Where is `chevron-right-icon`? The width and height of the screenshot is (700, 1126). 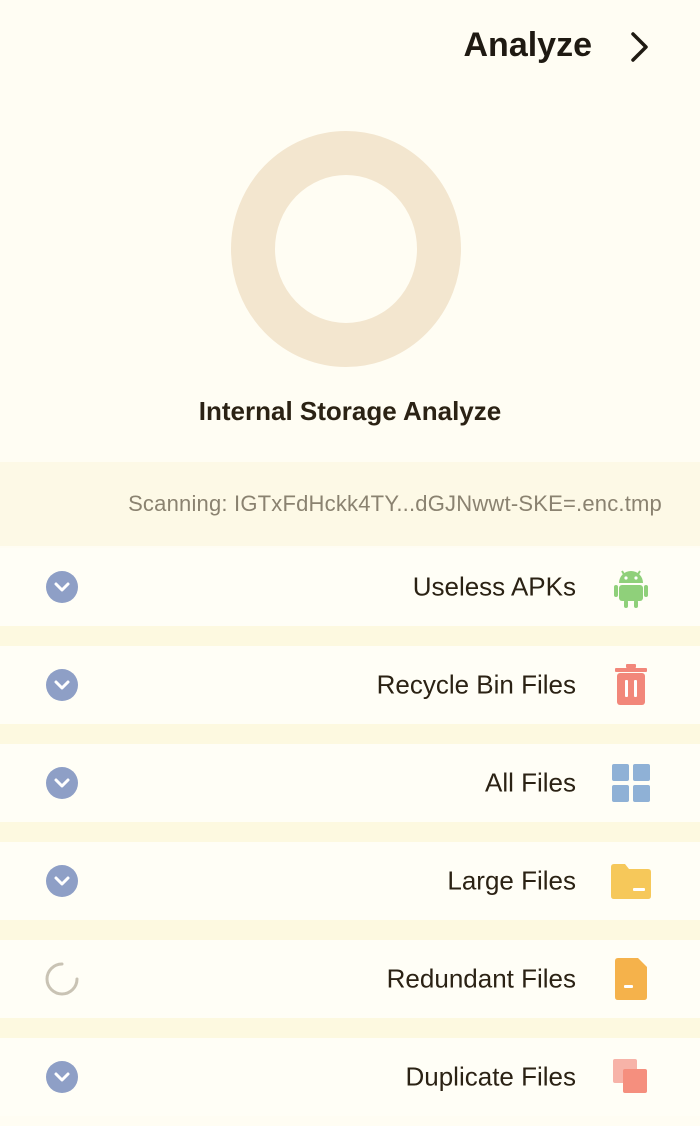
chevron-right-icon is located at coordinates (639, 47).